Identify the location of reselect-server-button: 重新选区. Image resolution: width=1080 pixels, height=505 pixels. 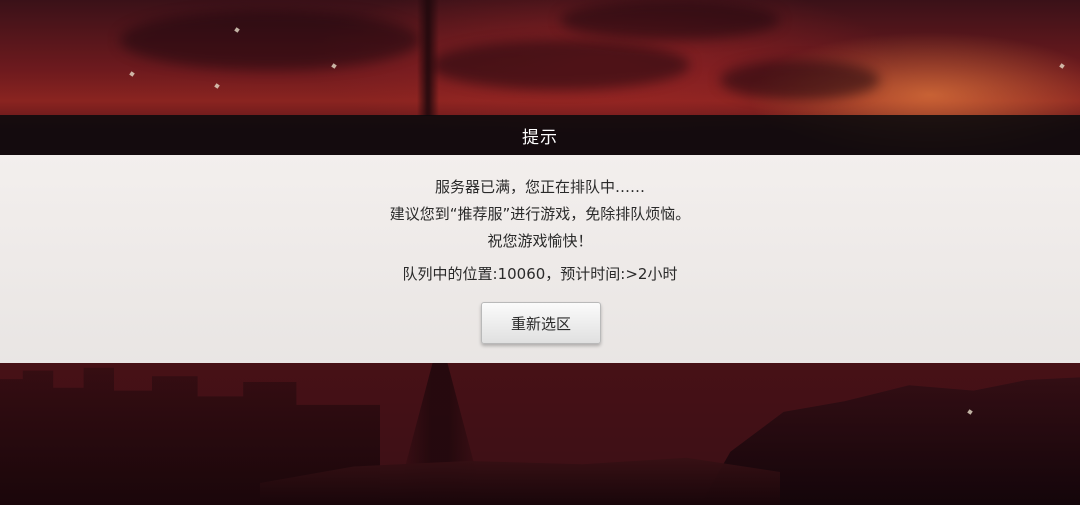
(541, 323).